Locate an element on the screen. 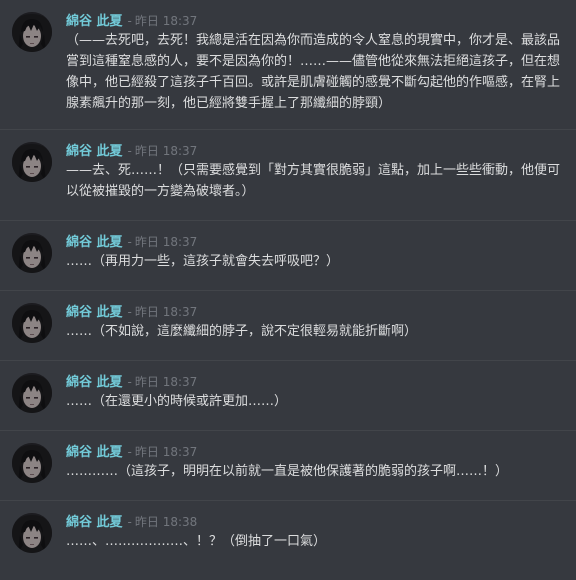 The image size is (576, 580). message-text: ……（再用力一些，這孩子就會失去呼吸吧？） is located at coordinates (203, 261).